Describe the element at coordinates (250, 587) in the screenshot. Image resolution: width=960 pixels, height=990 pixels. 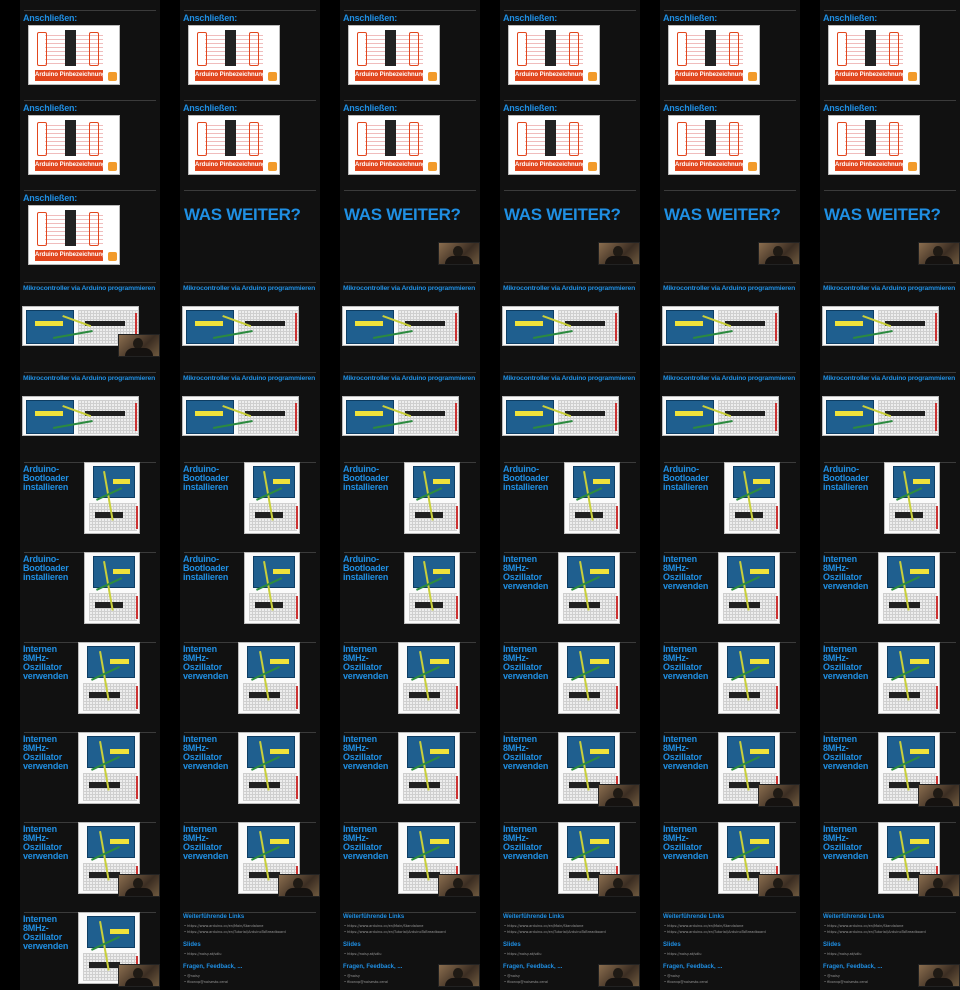
I see `slide-boot: Arduino-Bootloader installieren` at that location.